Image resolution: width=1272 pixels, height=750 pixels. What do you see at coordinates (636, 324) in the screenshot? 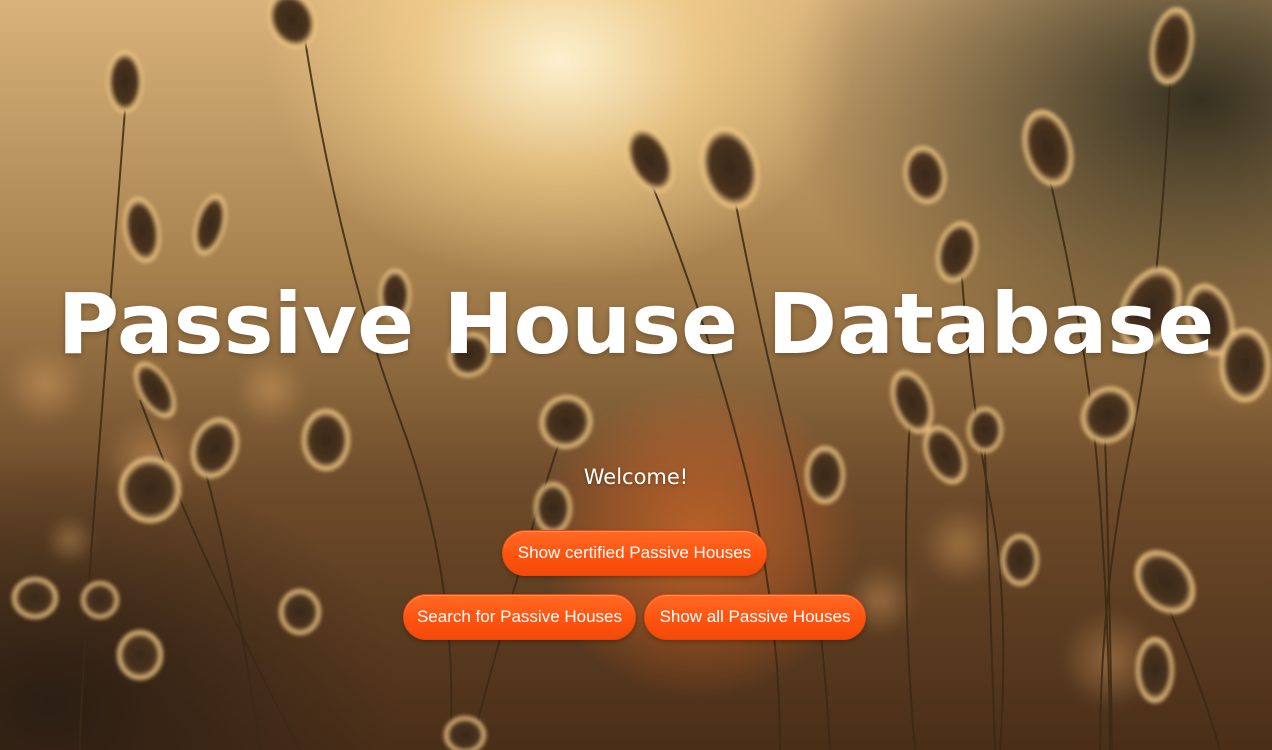
I see `page-title: Passive House Database` at bounding box center [636, 324].